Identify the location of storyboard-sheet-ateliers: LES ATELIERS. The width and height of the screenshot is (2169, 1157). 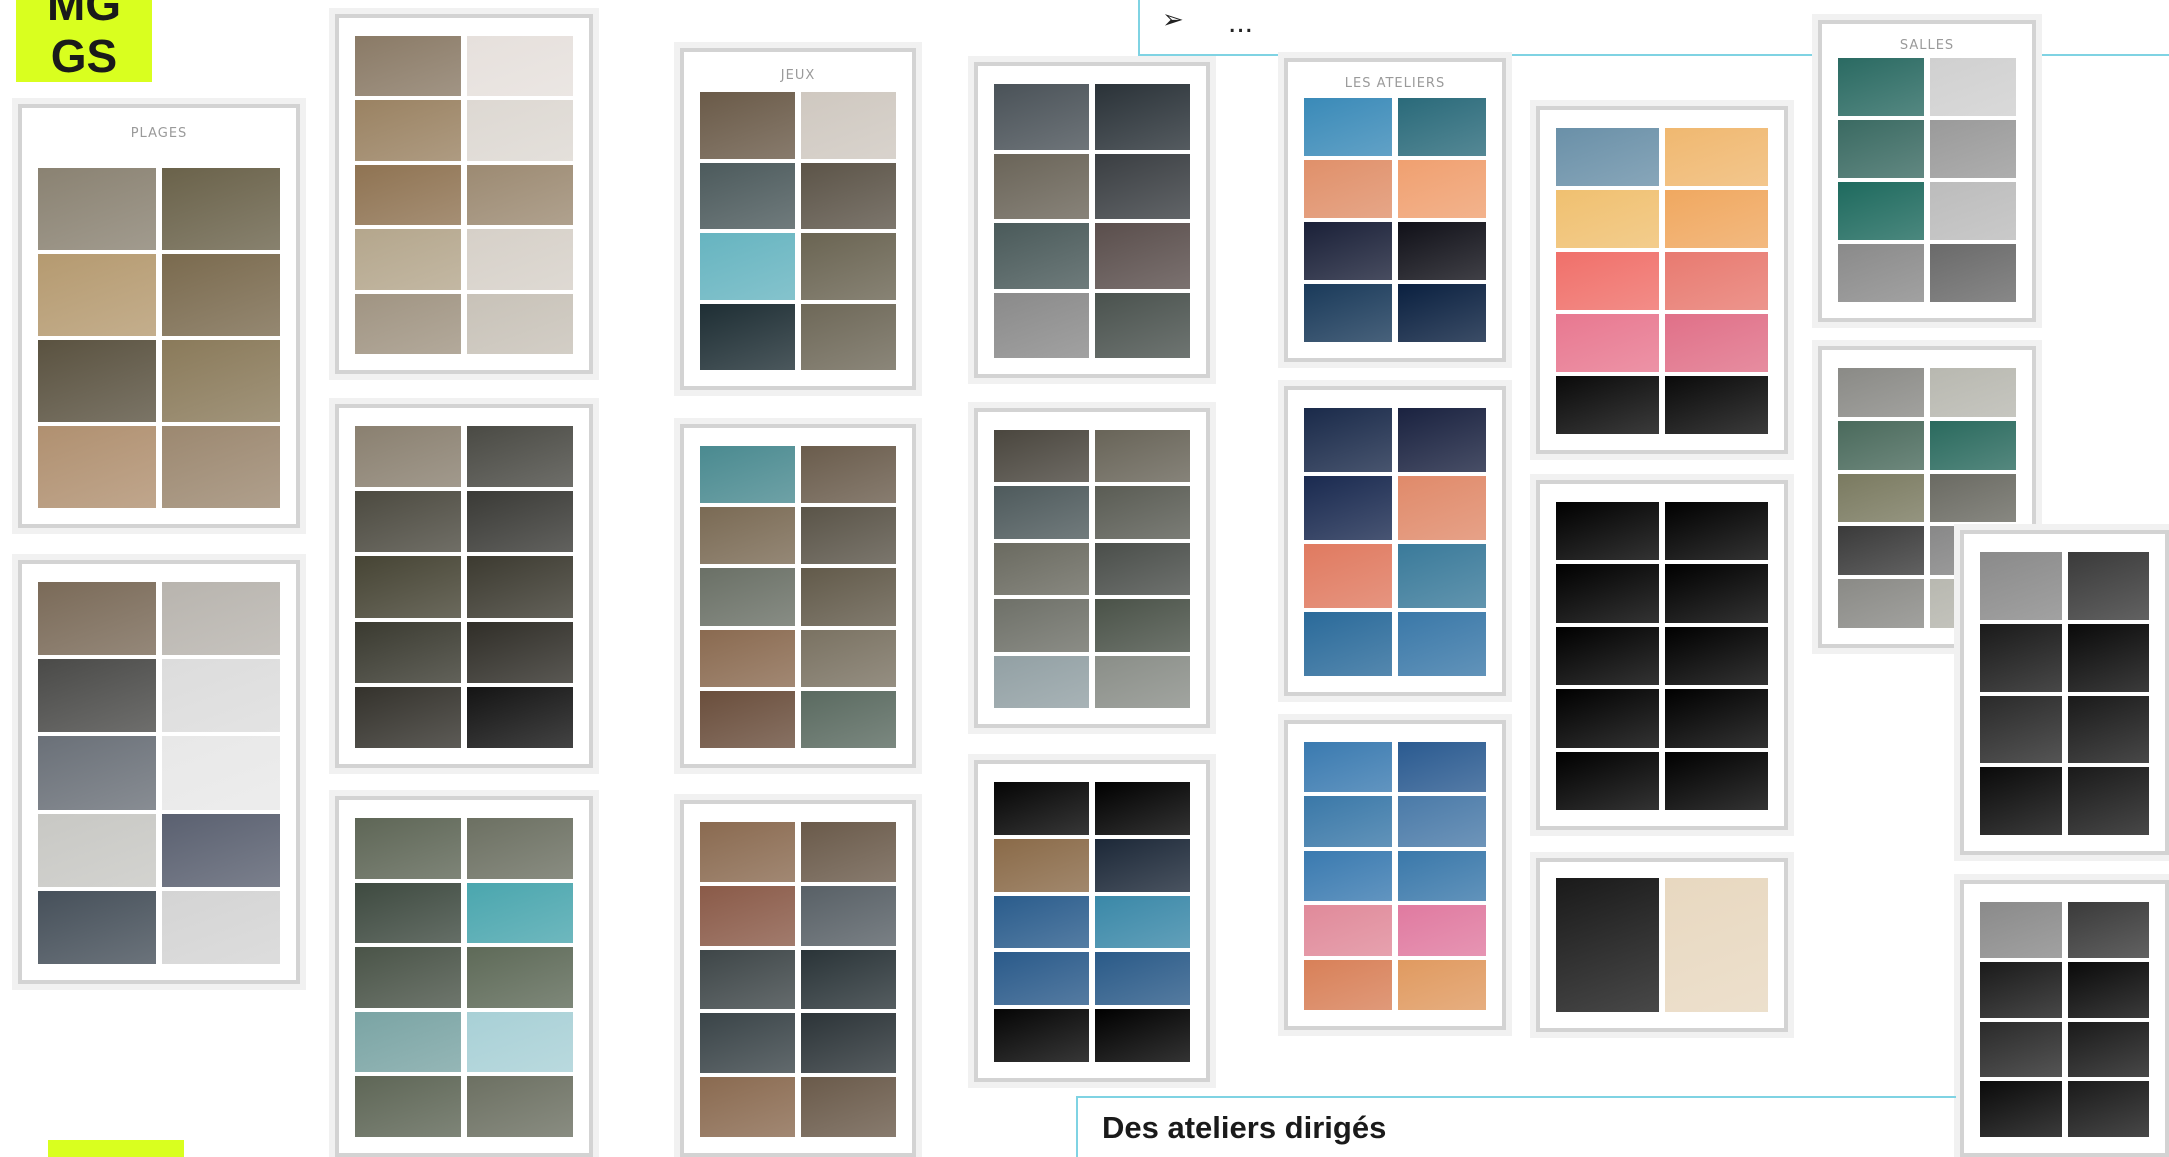
(1395, 210).